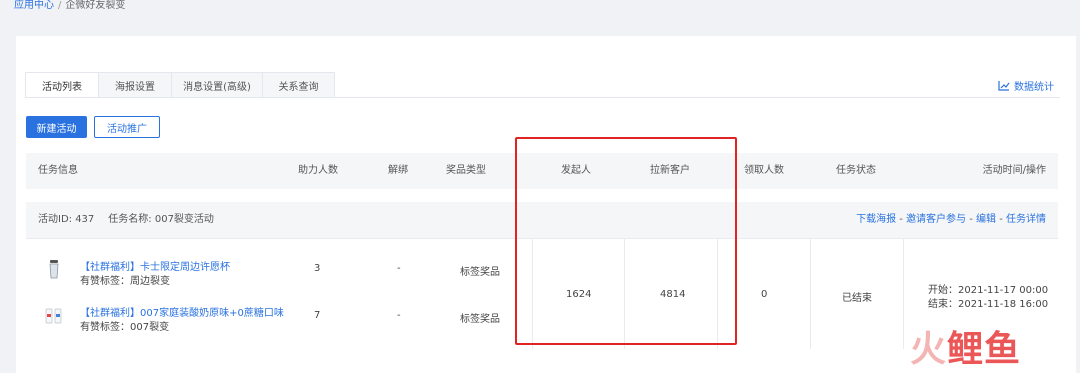  What do you see at coordinates (135, 85) in the screenshot?
I see `tab-poster-settings: 海报设置` at bounding box center [135, 85].